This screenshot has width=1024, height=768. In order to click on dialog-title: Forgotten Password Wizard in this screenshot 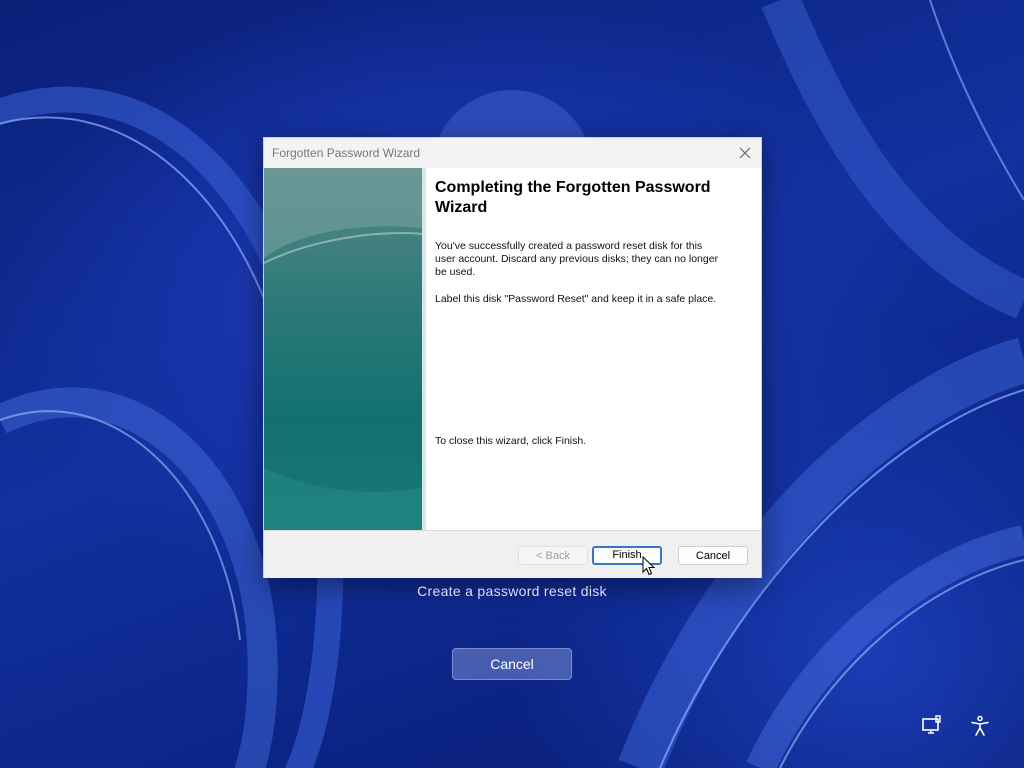, I will do `click(346, 153)`.